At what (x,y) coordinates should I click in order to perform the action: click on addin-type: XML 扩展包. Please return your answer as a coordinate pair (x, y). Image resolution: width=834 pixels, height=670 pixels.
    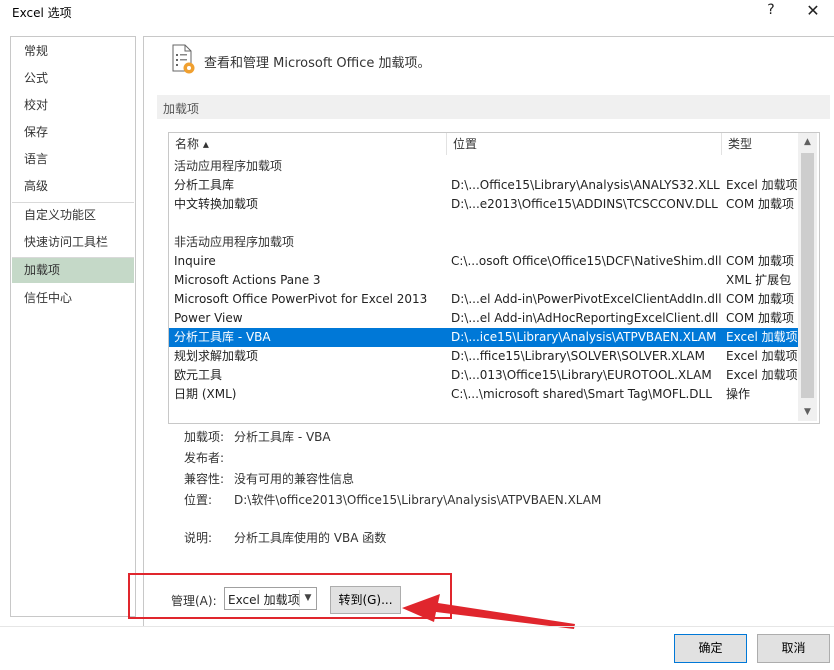
    Looking at the image, I should click on (759, 280).